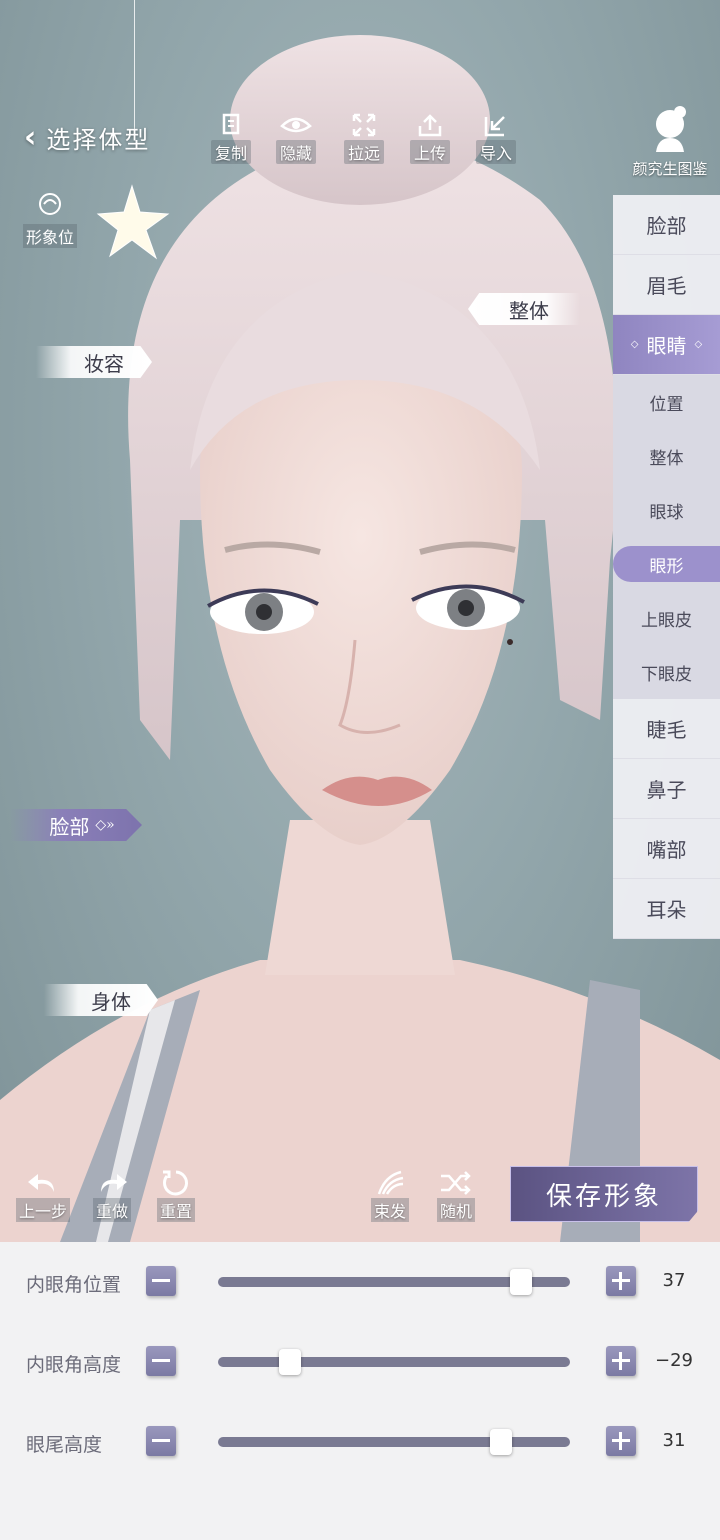  Describe the element at coordinates (64, 1445) in the screenshot. I see `slider-label: 眼尾高度` at that location.